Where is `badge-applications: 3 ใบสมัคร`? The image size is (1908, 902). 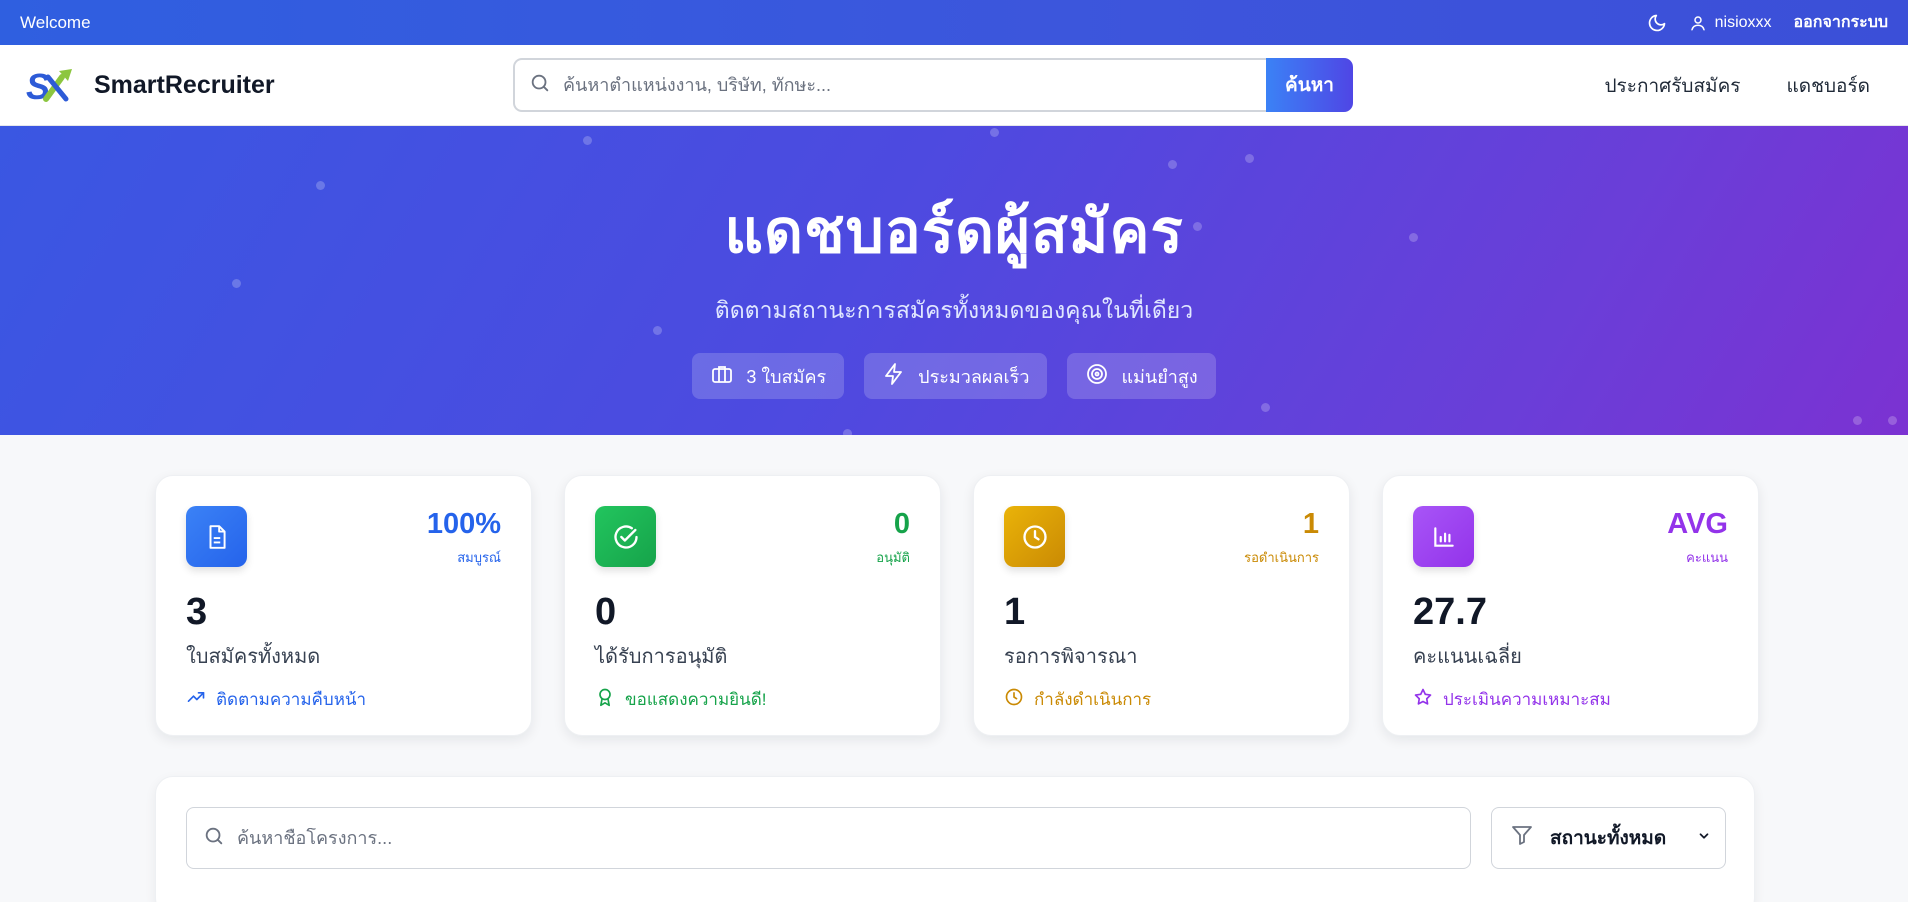
badge-applications: 3 ใบสมัคร is located at coordinates (768, 376).